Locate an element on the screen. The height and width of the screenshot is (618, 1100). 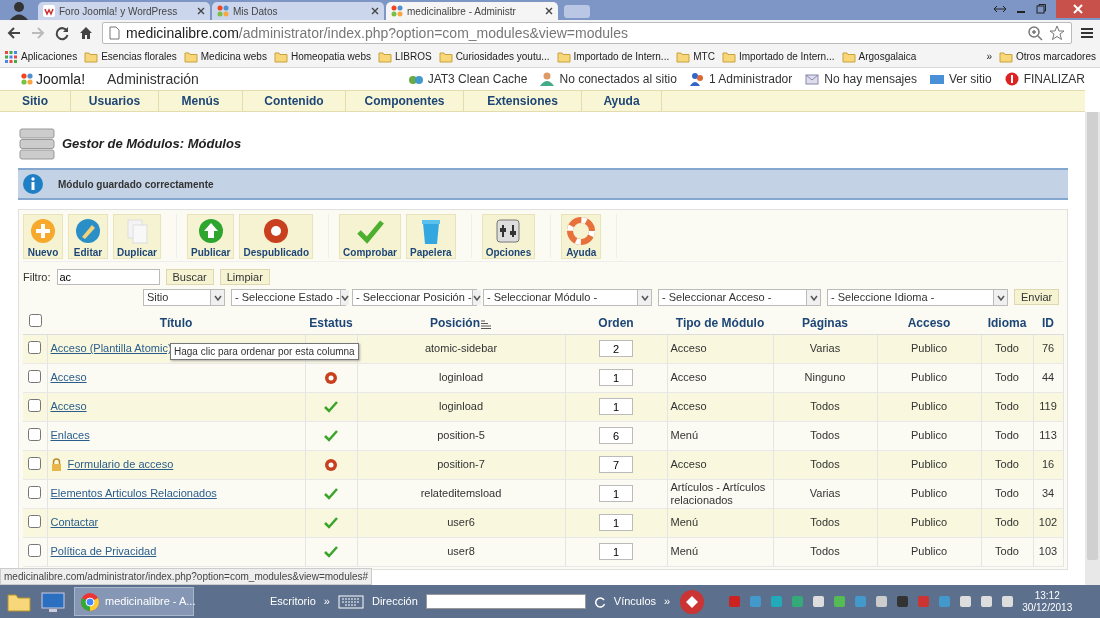
clear-button: Limpiar is located at coordinates (244, 277).